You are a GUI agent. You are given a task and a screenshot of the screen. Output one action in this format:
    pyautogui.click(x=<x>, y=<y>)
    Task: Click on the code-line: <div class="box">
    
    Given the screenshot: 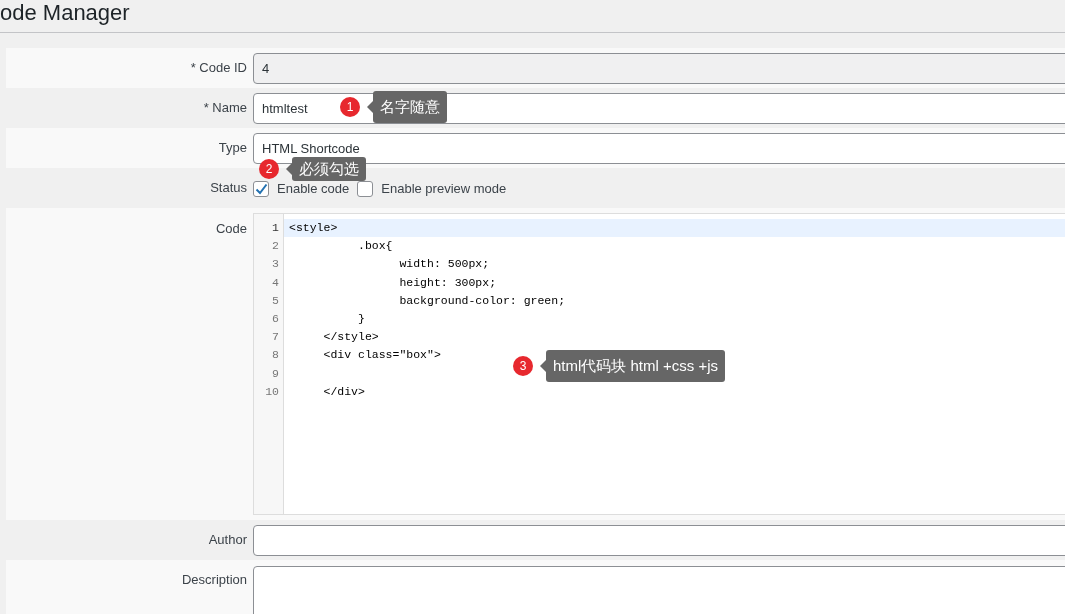 What is the action you would take?
    pyautogui.click(x=381, y=355)
    